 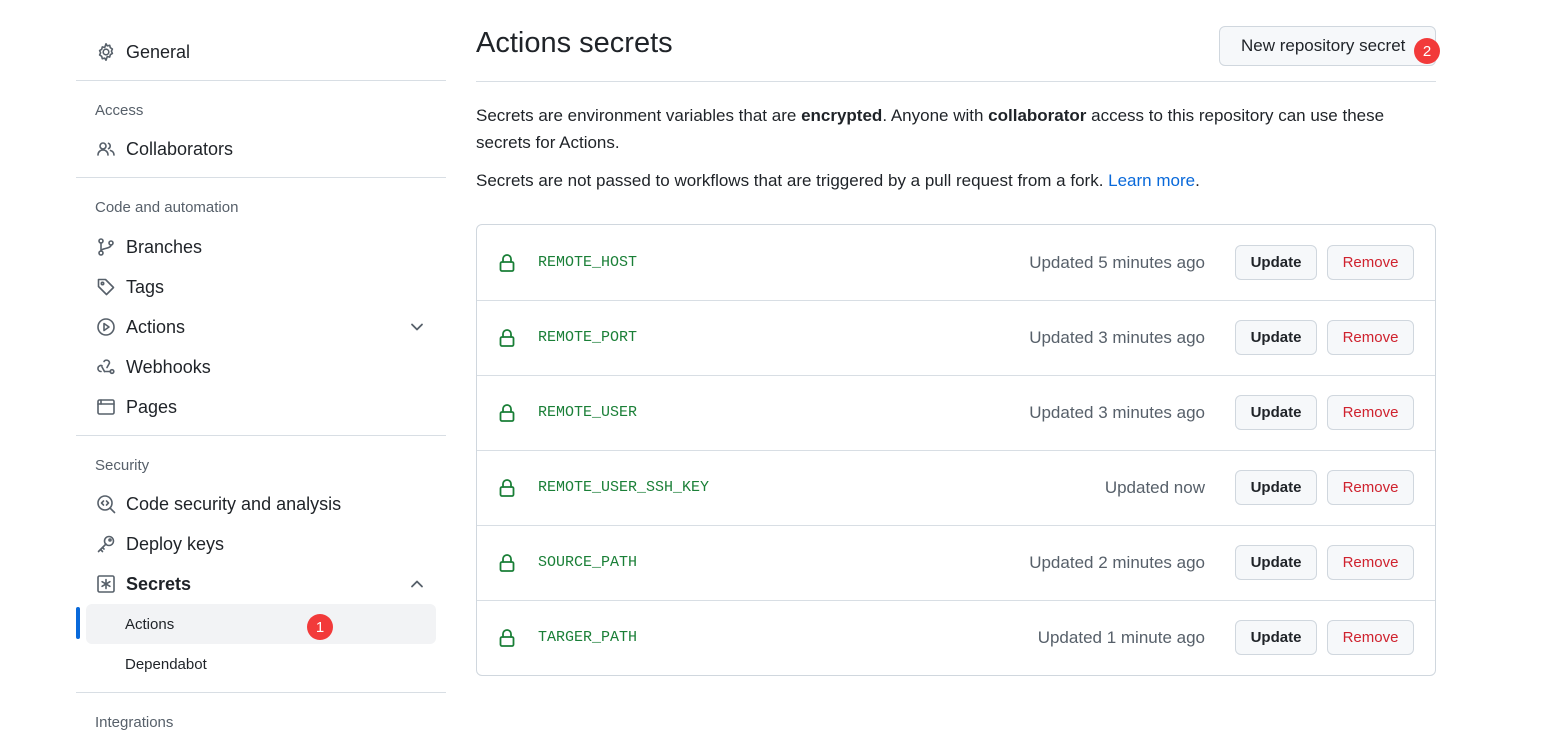 What do you see at coordinates (1117, 262) in the screenshot?
I see `secret-updated-time: Updated 5 minutes ago` at bounding box center [1117, 262].